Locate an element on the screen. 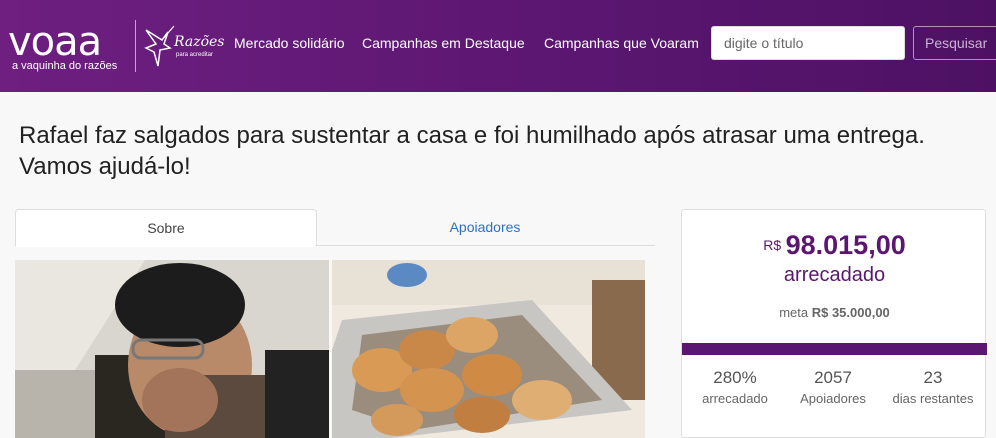 This screenshot has height=438, width=996. search-button: Pesquisar is located at coordinates (954, 43).